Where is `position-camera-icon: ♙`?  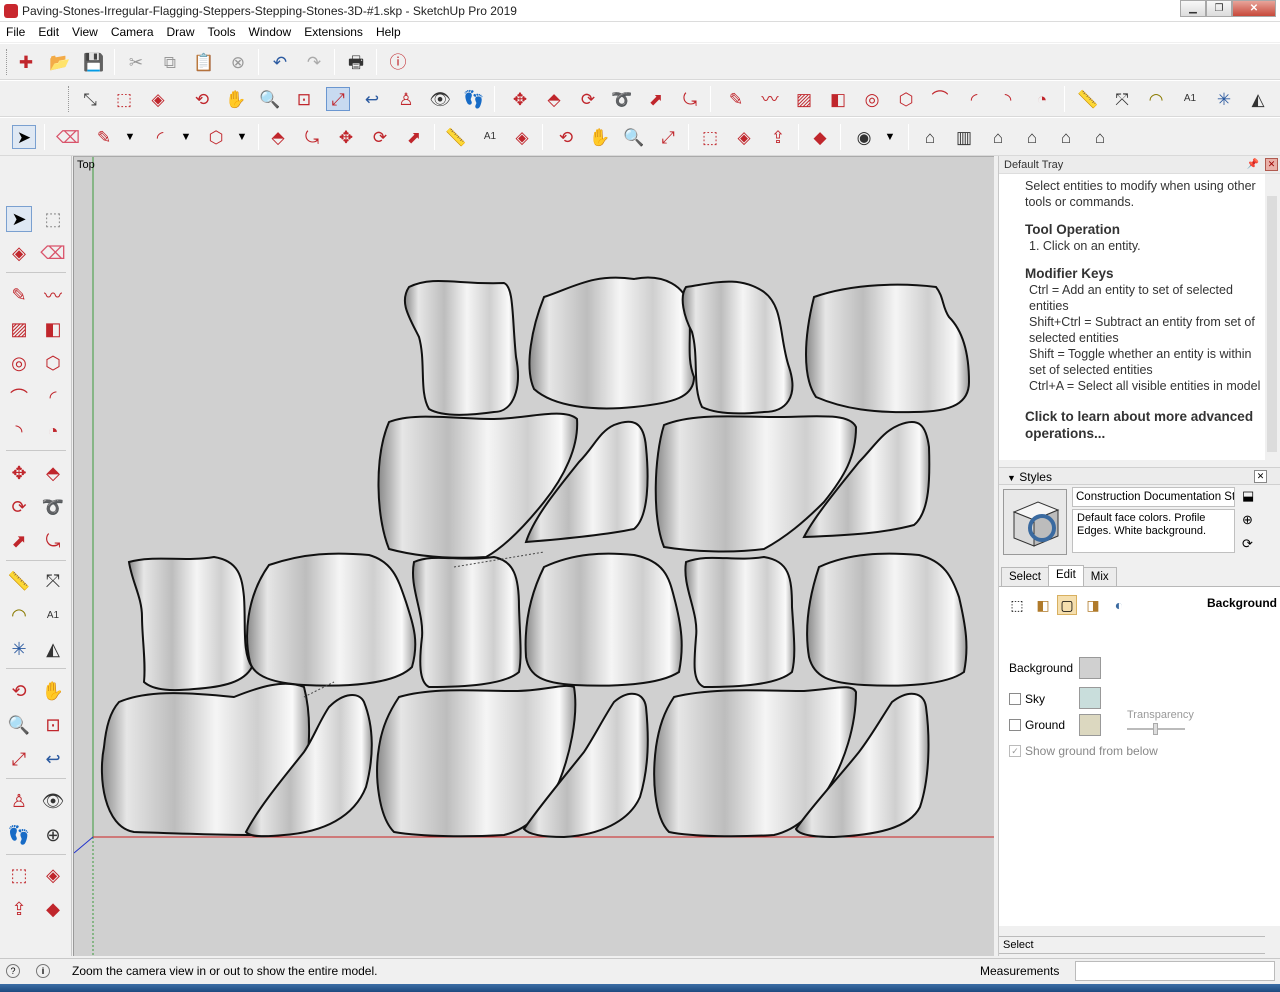 position-camera-icon: ♙ is located at coordinates (406, 99).